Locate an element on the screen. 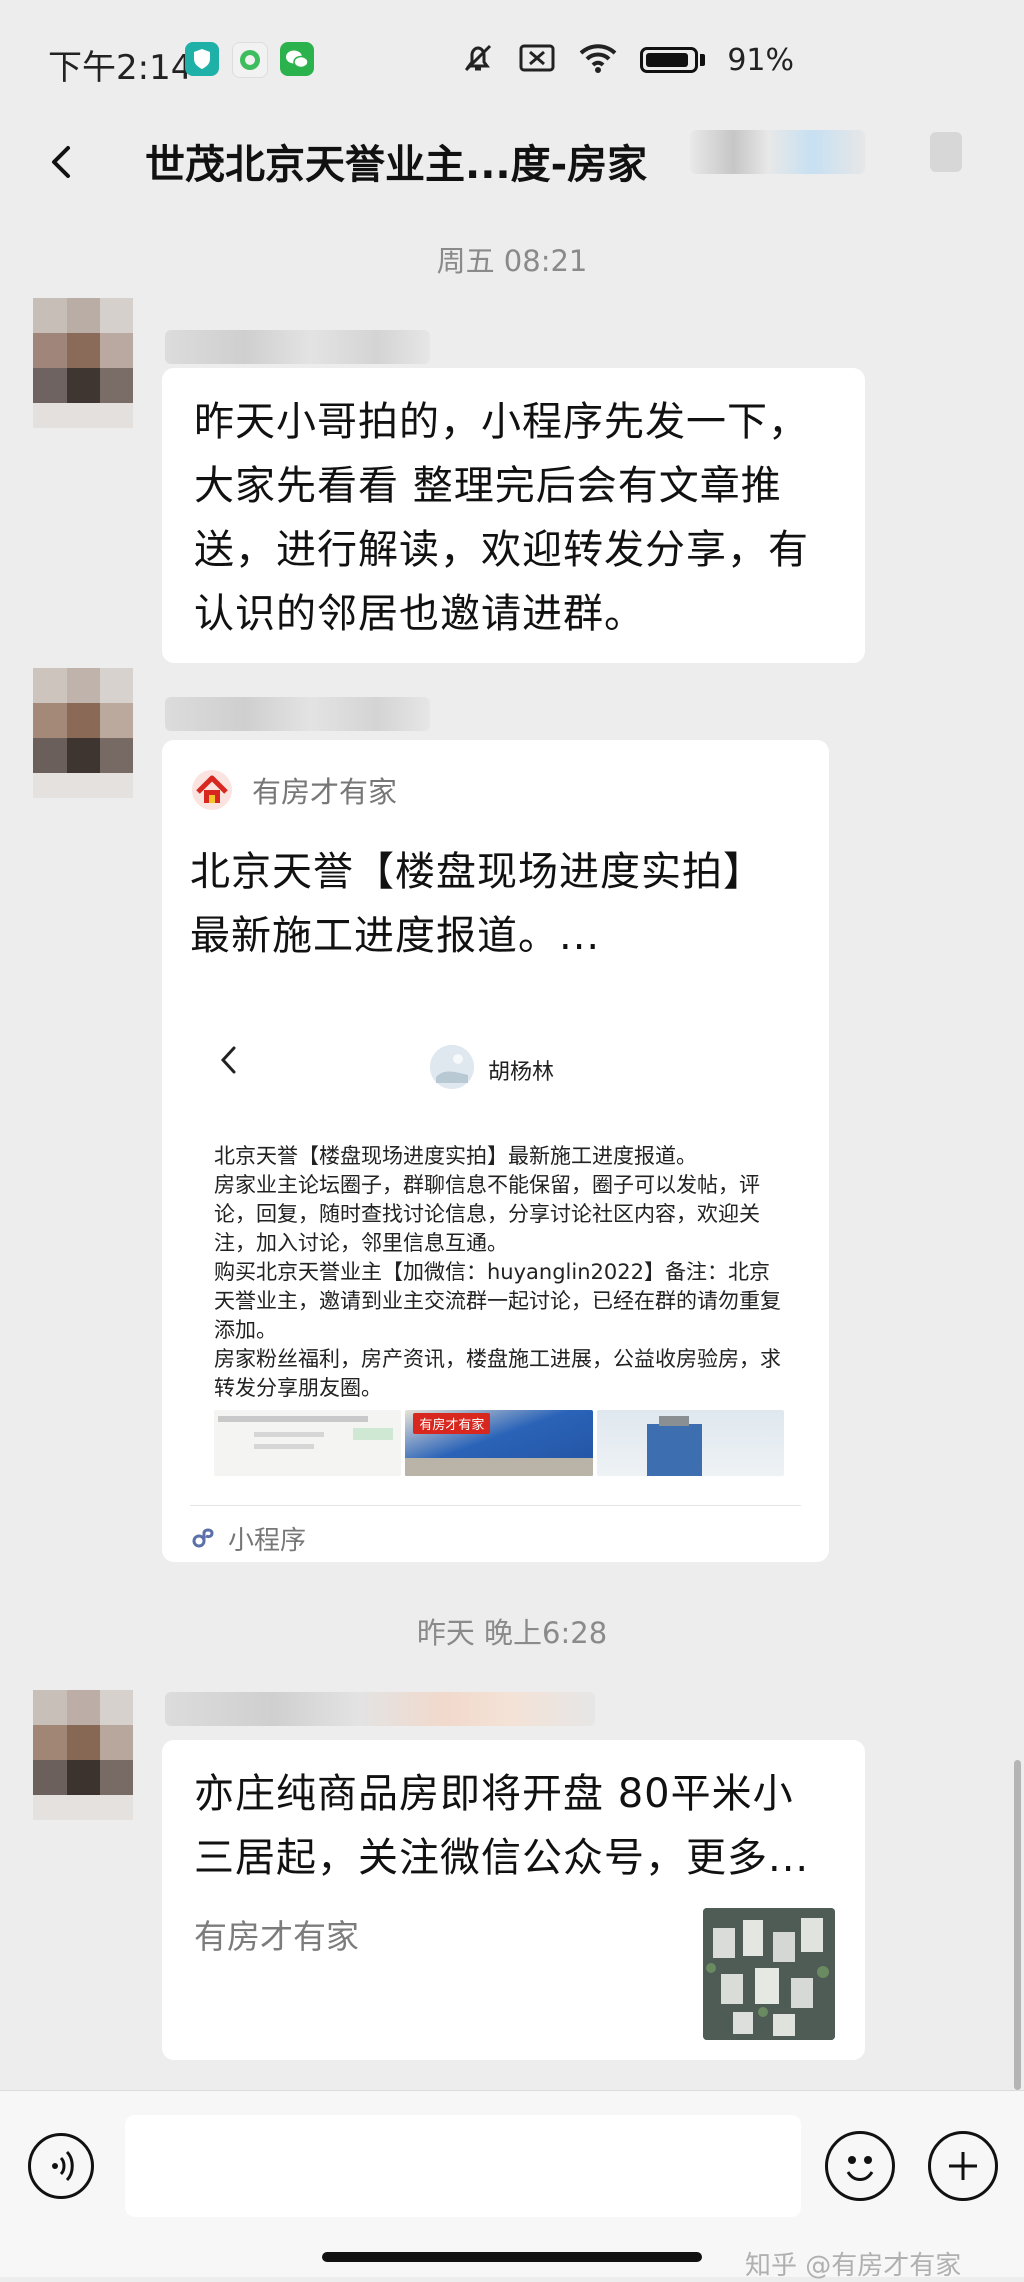 This screenshot has width=1024, height=2282. preview-name: 胡杨林 is located at coordinates (521, 1072).